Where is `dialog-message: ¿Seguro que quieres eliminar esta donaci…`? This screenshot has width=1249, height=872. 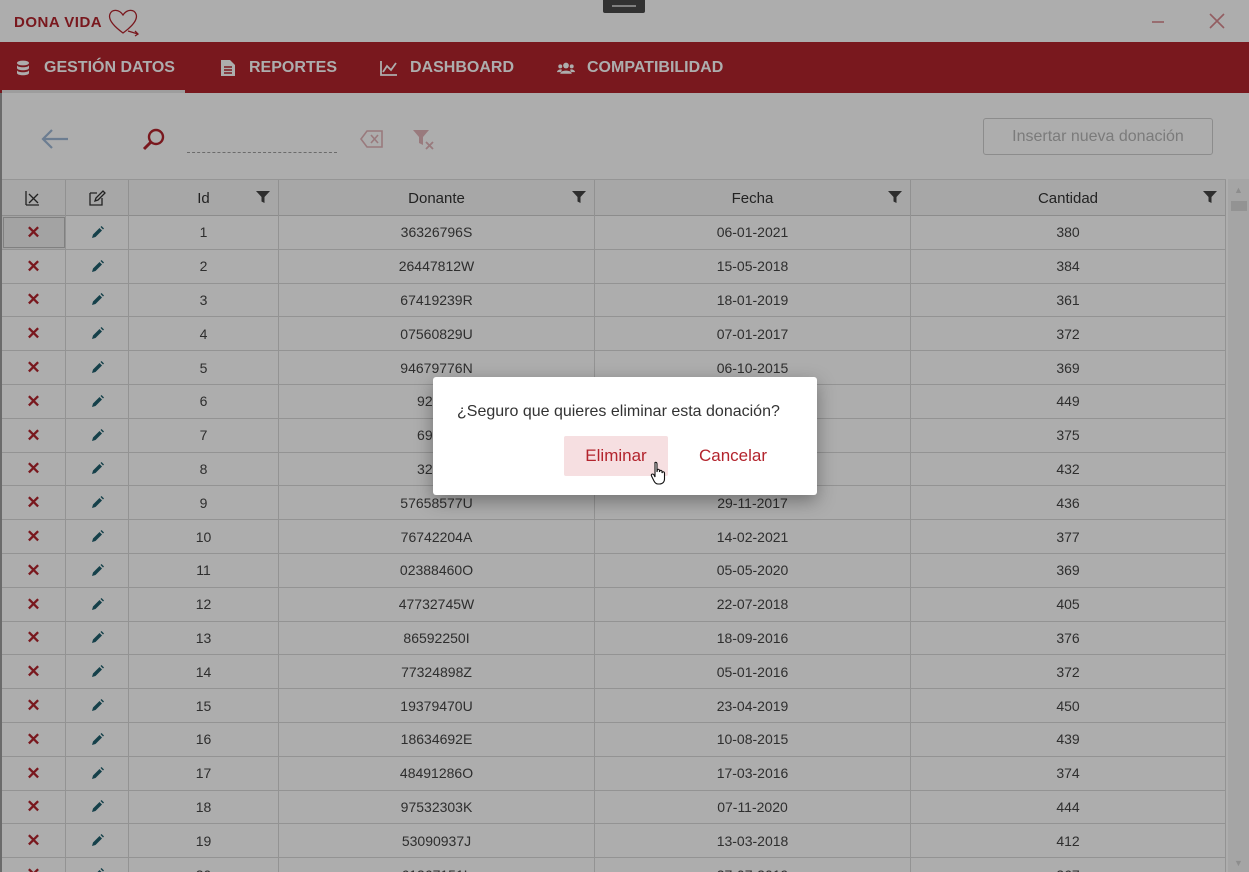 dialog-message: ¿Seguro que quieres eliminar esta donaci… is located at coordinates (618, 411).